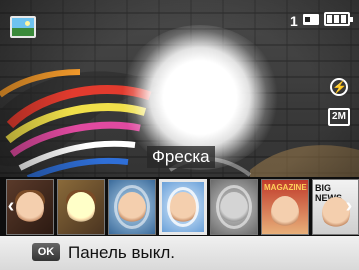 Image resolution: width=359 pixels, height=270 pixels. What do you see at coordinates (339, 87) in the screenshot?
I see `flash-auto-icon: ⚡` at bounding box center [339, 87].